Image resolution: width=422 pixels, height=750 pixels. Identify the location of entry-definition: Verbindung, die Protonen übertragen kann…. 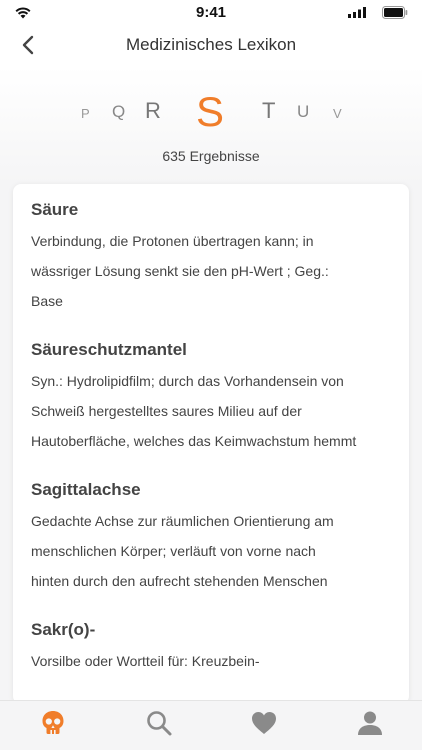
(217, 271).